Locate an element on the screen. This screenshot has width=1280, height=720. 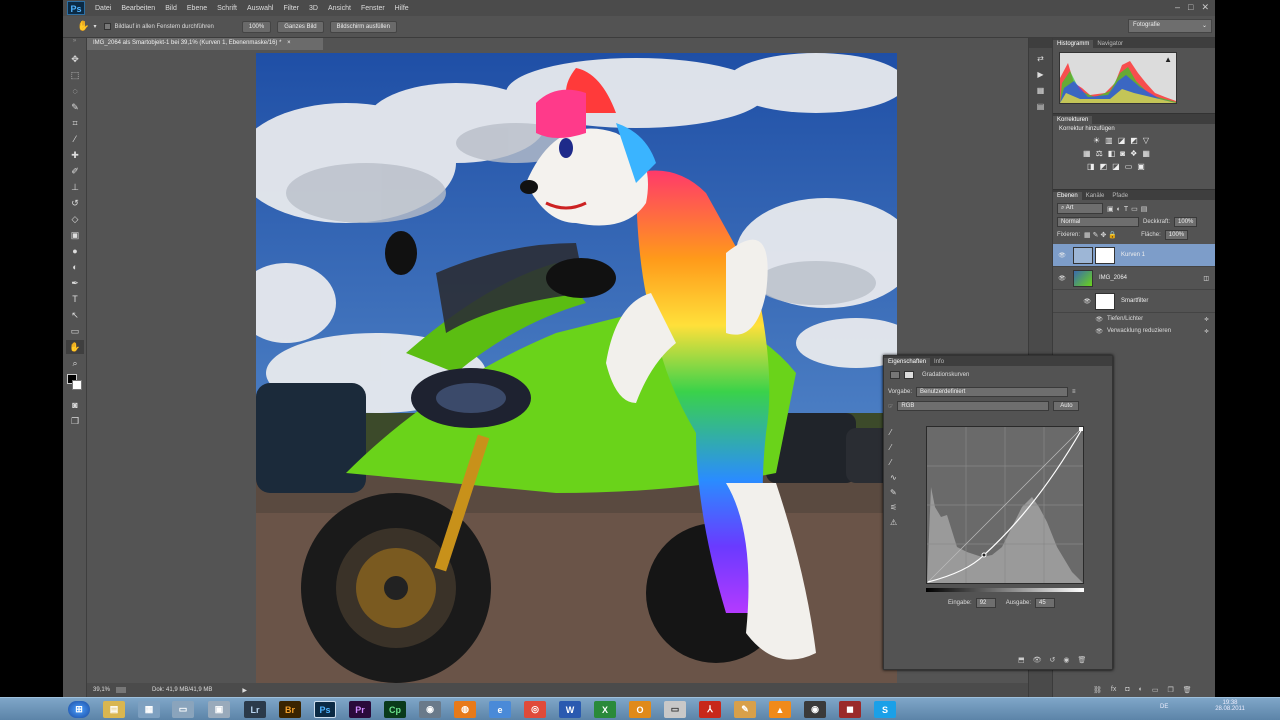
view-previous-icon: 👁 is located at coordinates (1037, 660).